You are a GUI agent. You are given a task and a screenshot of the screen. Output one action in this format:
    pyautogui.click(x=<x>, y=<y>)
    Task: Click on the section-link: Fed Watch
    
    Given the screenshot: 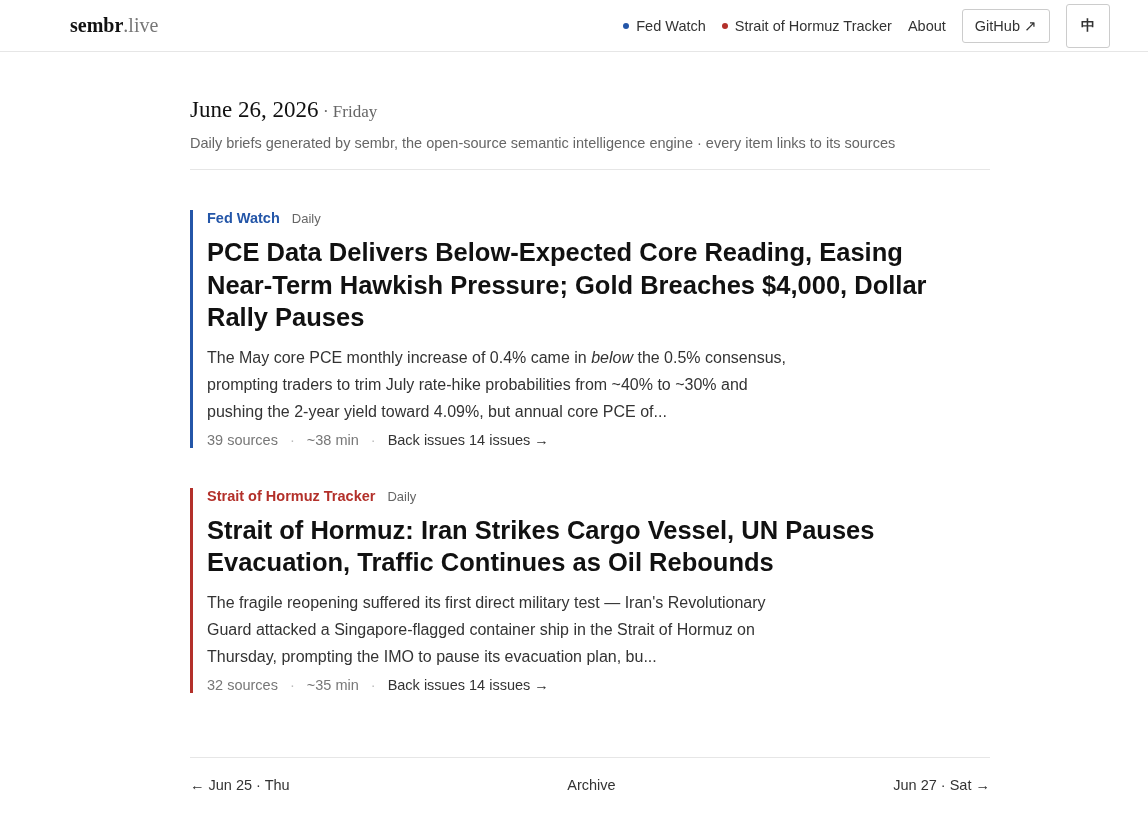 What is the action you would take?
    pyautogui.click(x=243, y=218)
    